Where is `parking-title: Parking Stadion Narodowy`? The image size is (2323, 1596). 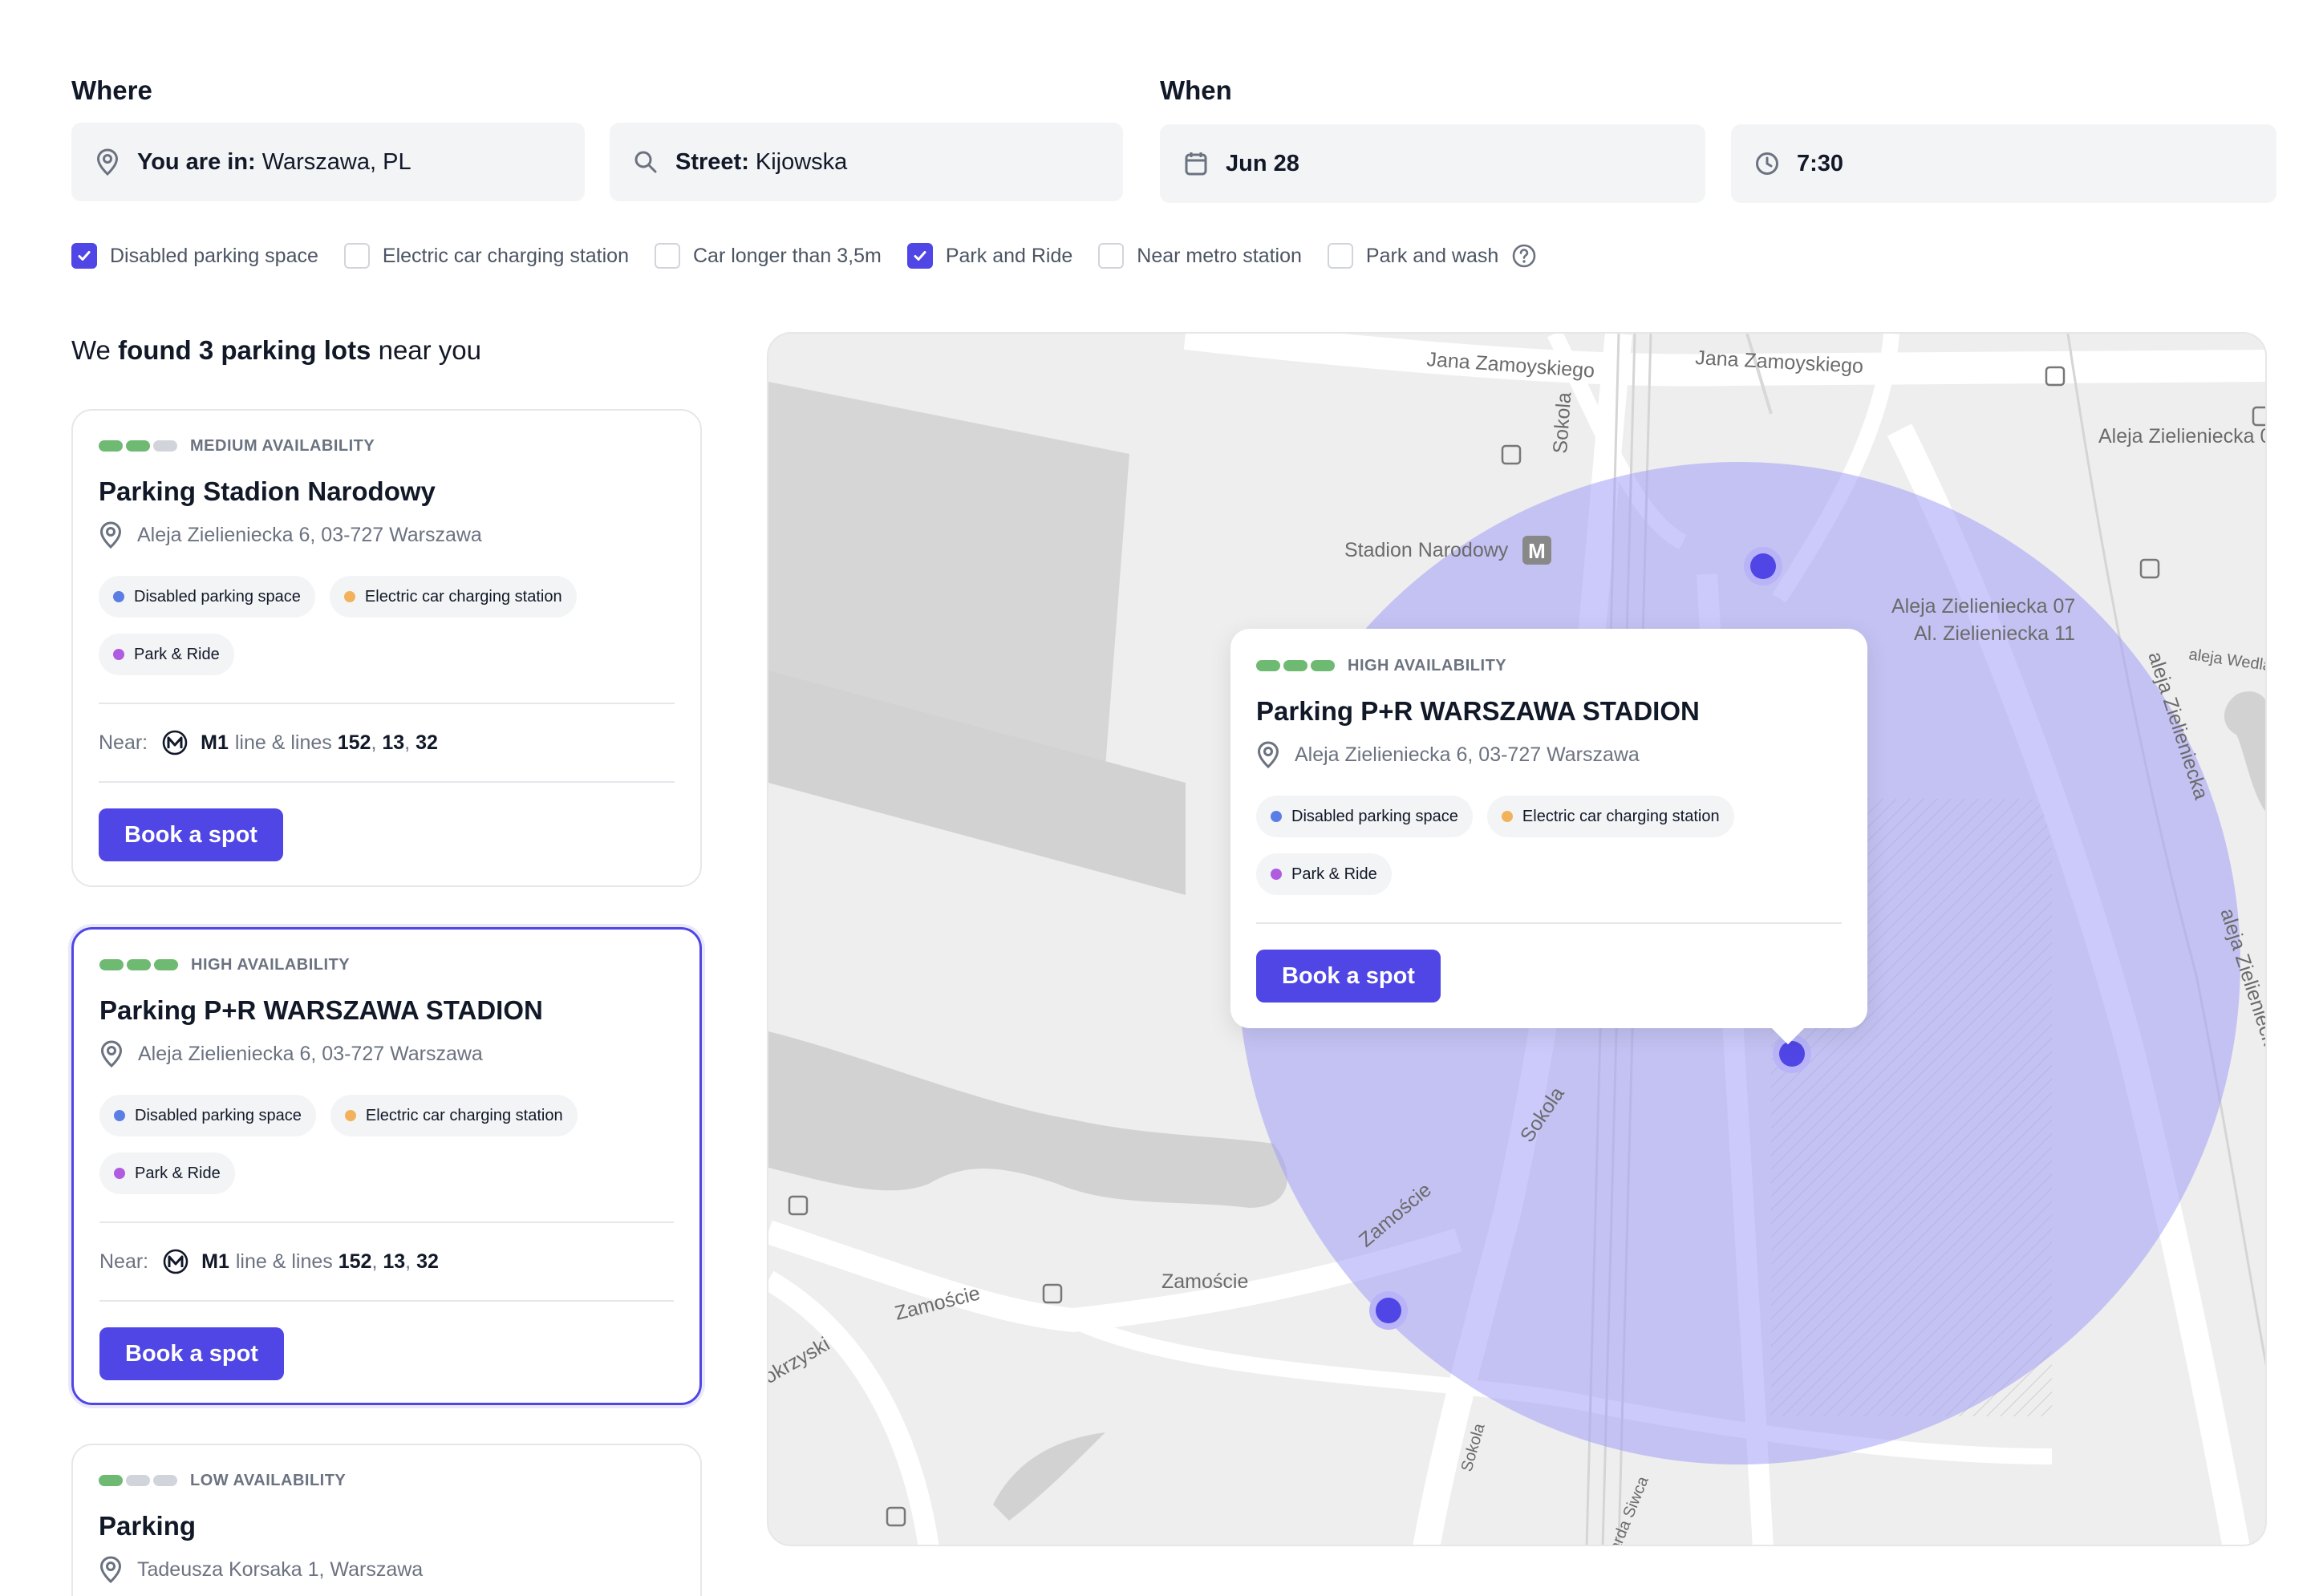
parking-title: Parking Stadion Narodowy is located at coordinates (267, 491).